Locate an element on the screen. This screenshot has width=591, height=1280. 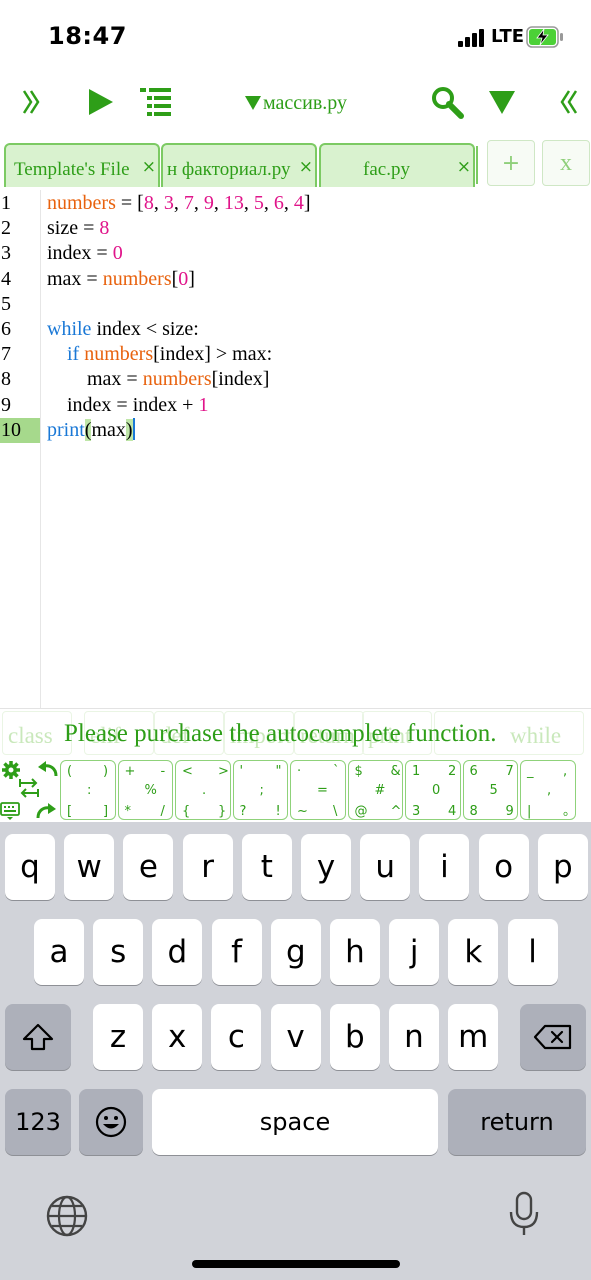
key-n: n is located at coordinates (414, 1037).